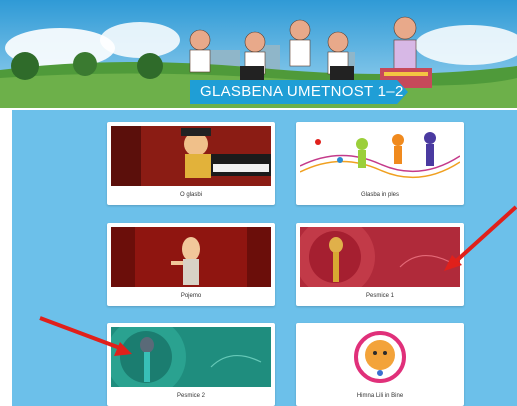 The height and width of the screenshot is (406, 517). Describe the element at coordinates (191, 257) in the screenshot. I see `singer-illustration` at that location.